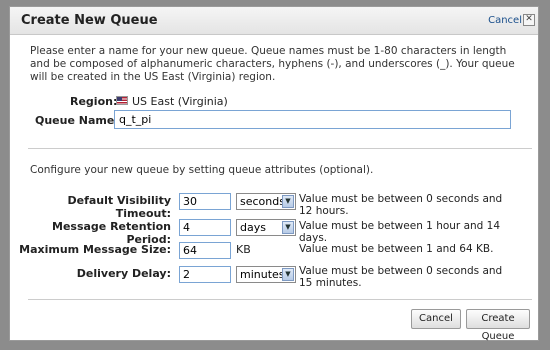  I want to click on visibility-timeout-unit-select: seconds ▼, so click(266, 201).